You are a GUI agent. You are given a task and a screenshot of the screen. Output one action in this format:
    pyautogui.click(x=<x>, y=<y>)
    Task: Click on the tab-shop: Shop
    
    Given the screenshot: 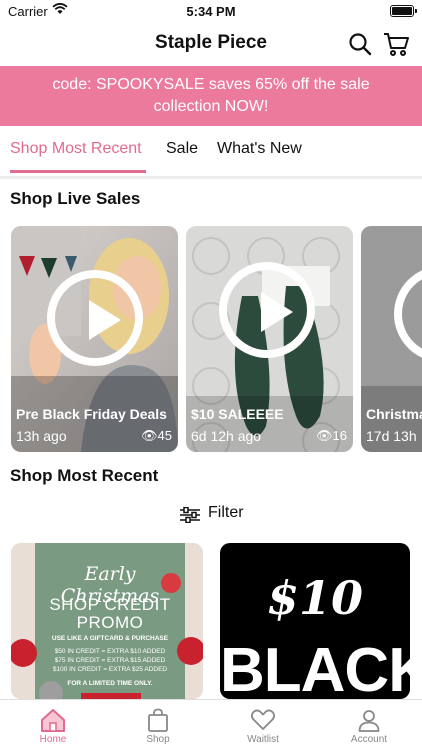 What is the action you would take?
    pyautogui.click(x=158, y=726)
    